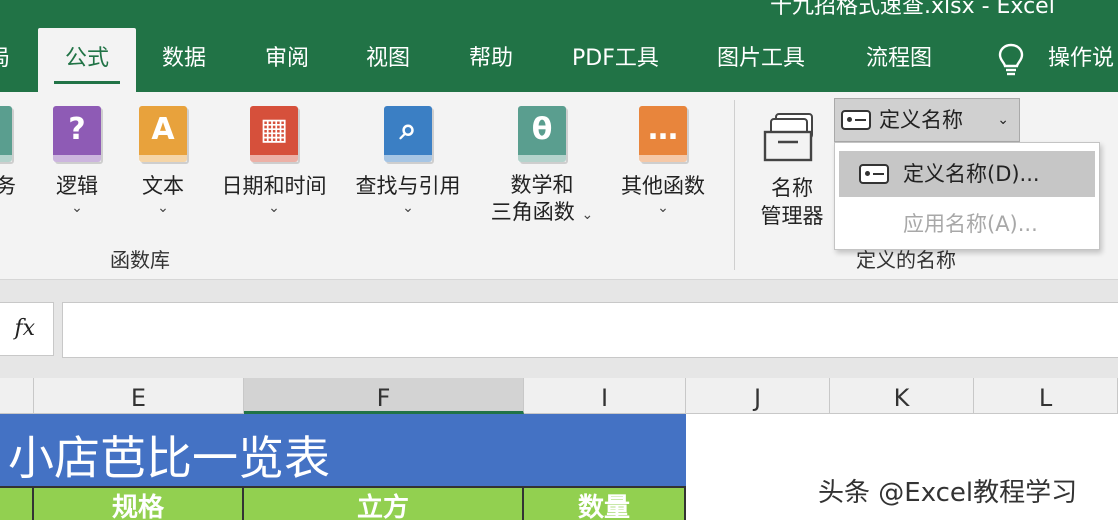  I want to click on theta-icon-glyph: θ, so click(542, 129).